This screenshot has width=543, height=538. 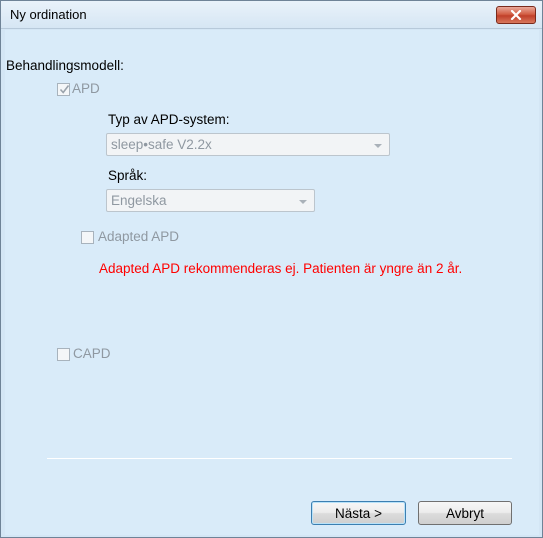 I want to click on capd-label: CAPD, so click(x=92, y=353).